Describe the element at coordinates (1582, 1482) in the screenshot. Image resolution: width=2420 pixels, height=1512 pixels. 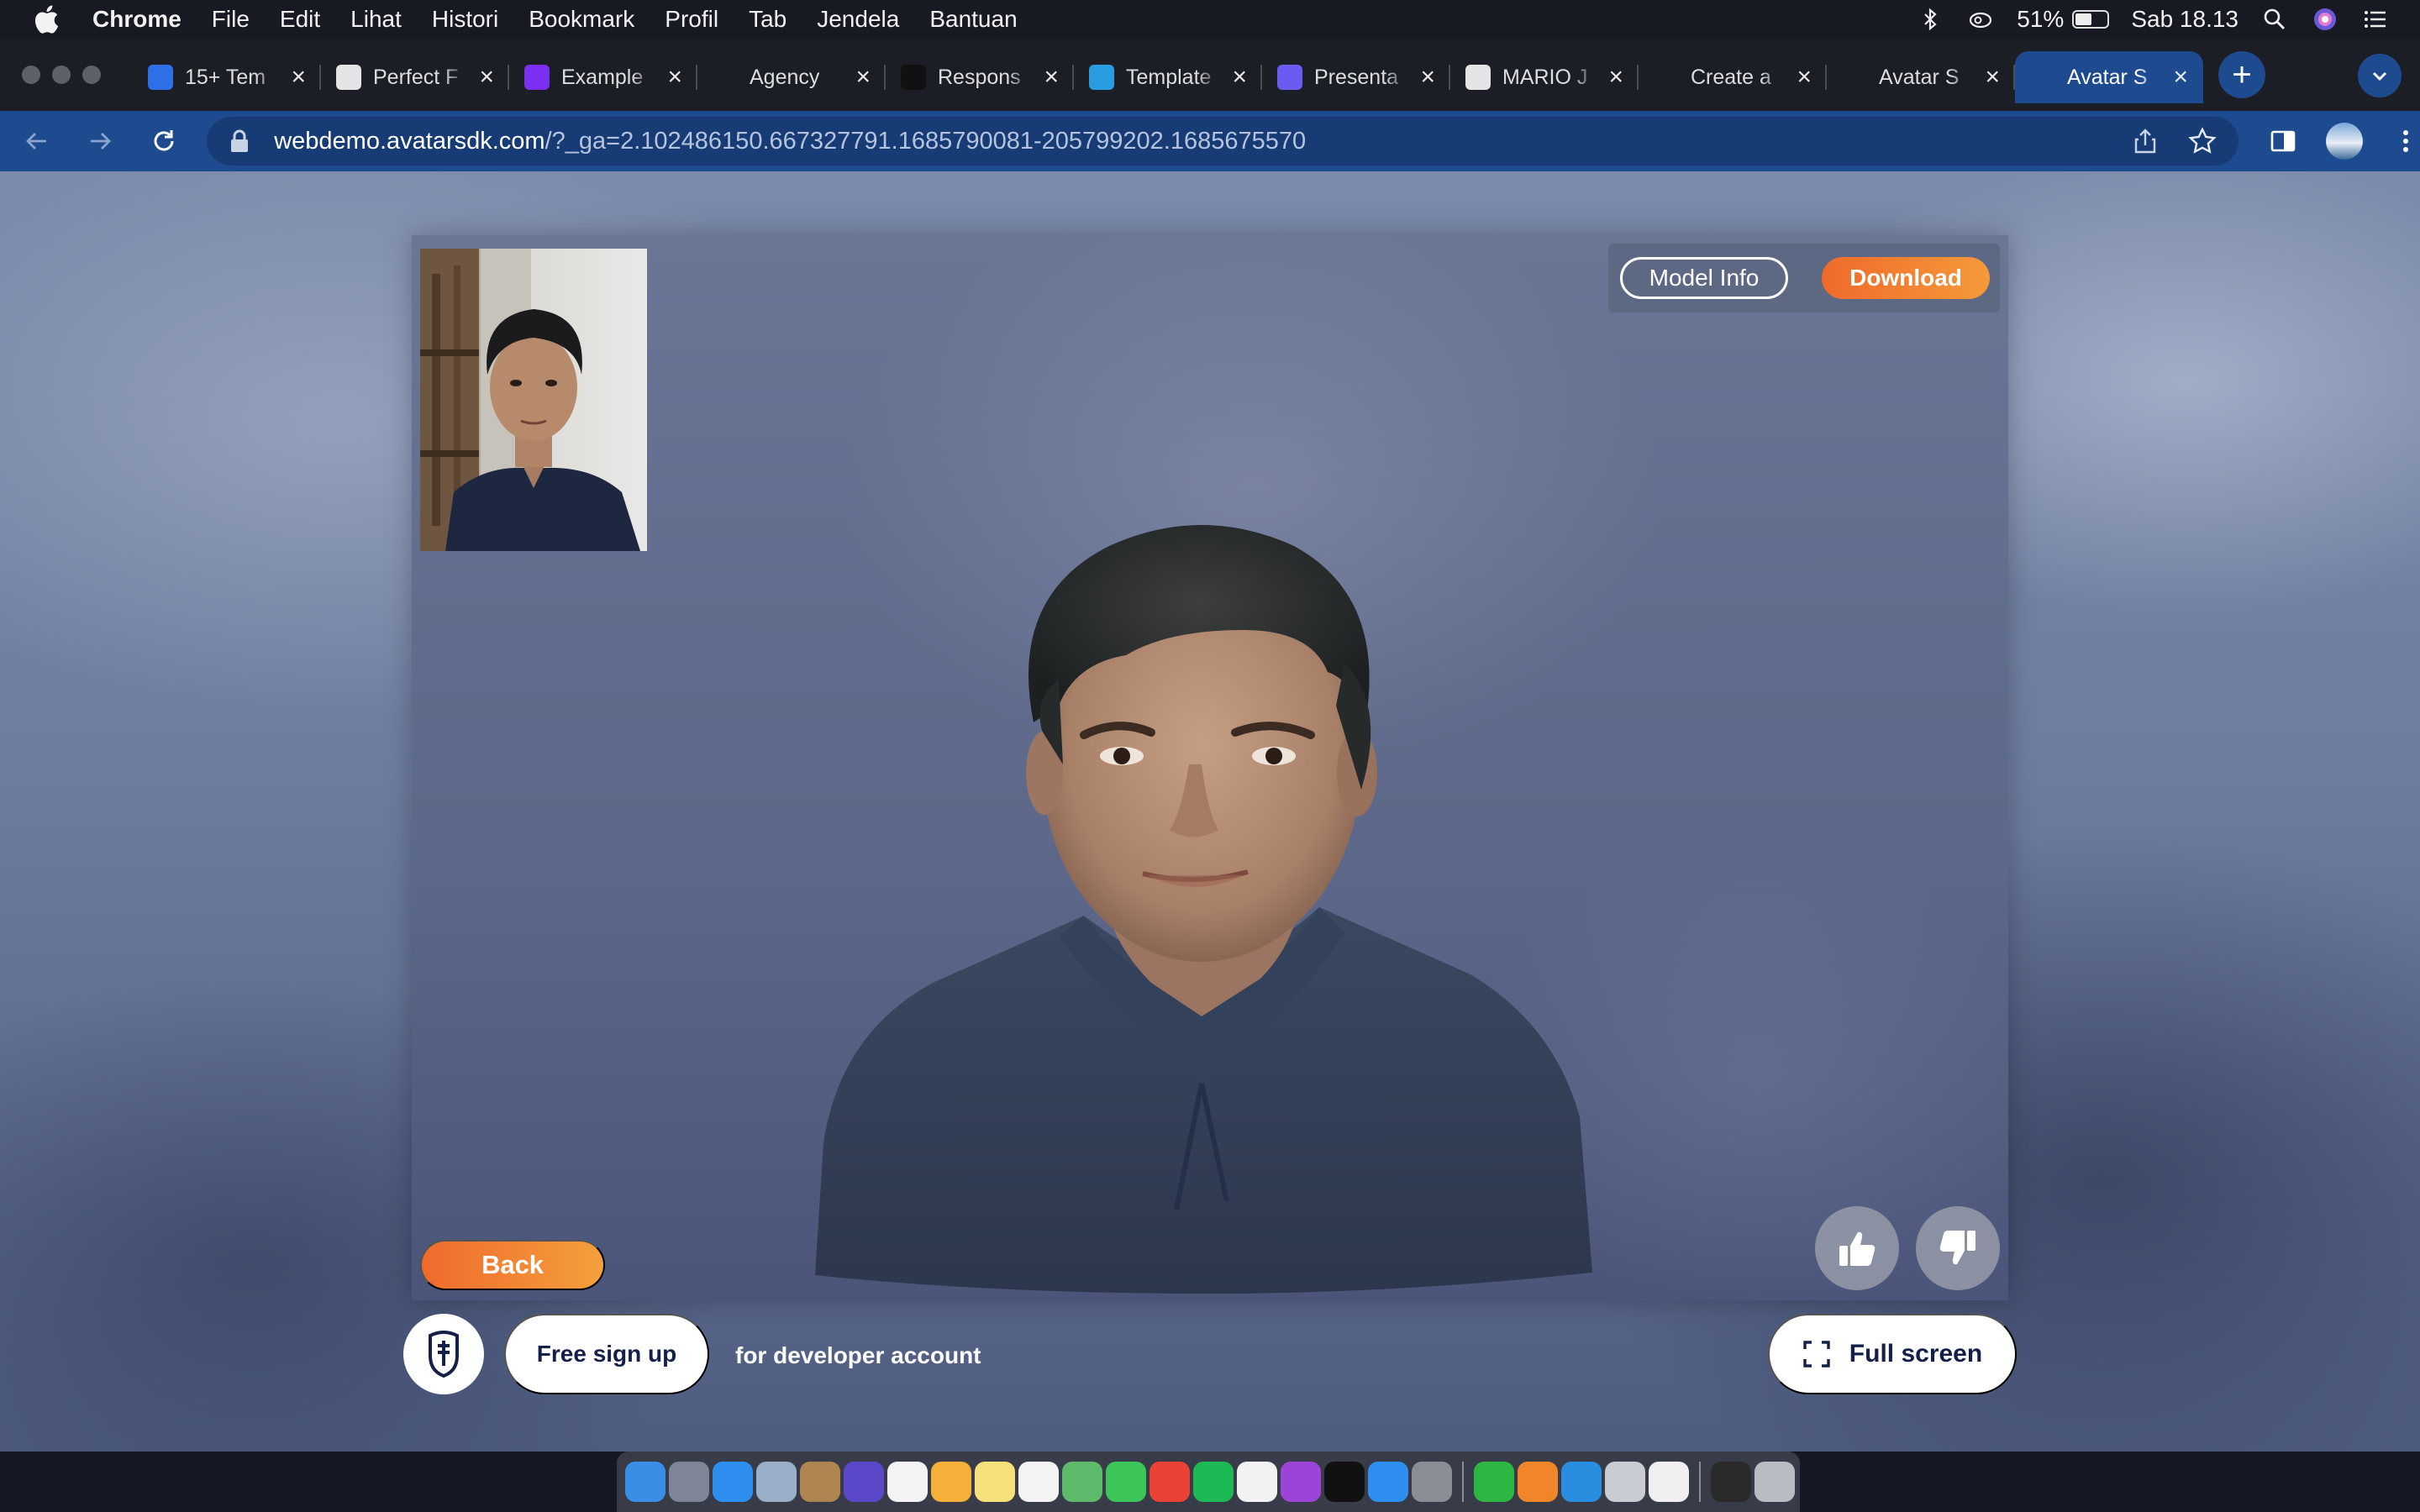
I see `vscode-icon` at that location.